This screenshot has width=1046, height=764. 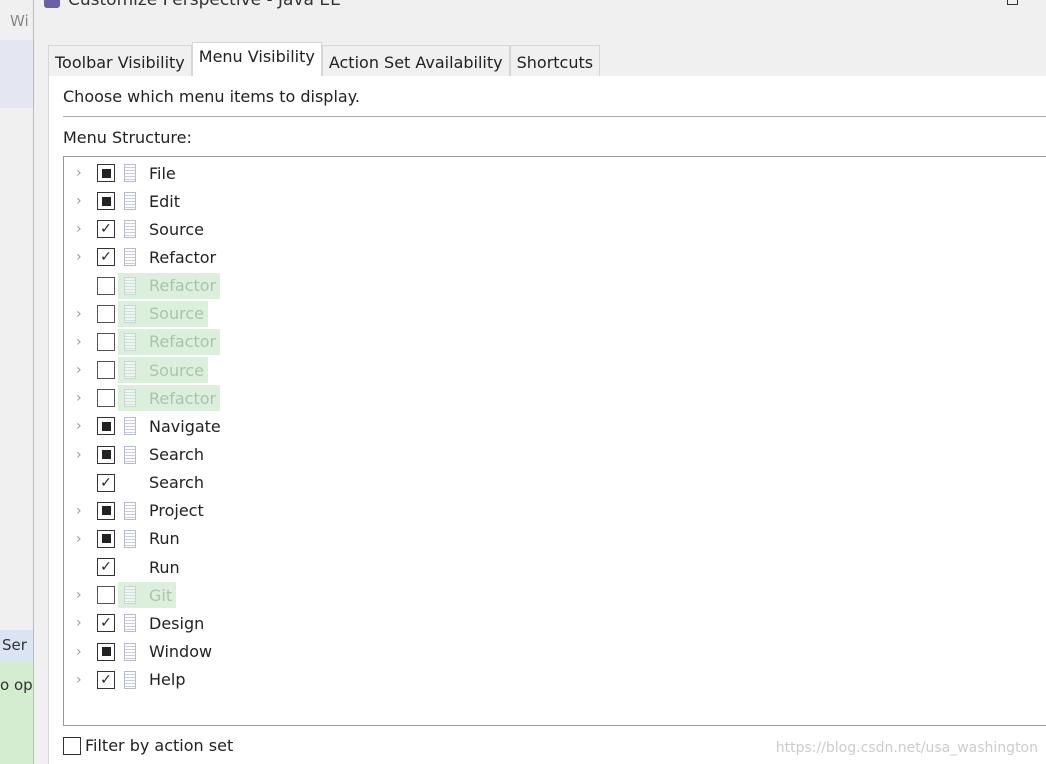 I want to click on tree-item-label: Window, so click(x=181, y=652).